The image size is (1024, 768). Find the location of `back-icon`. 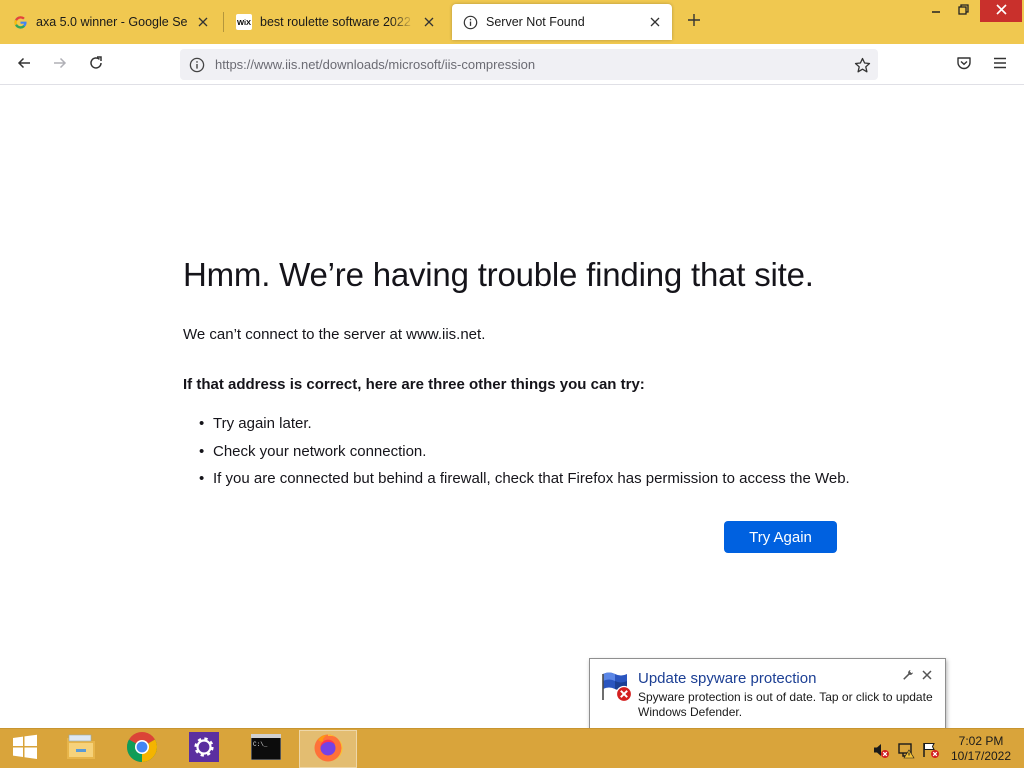

back-icon is located at coordinates (24, 65).